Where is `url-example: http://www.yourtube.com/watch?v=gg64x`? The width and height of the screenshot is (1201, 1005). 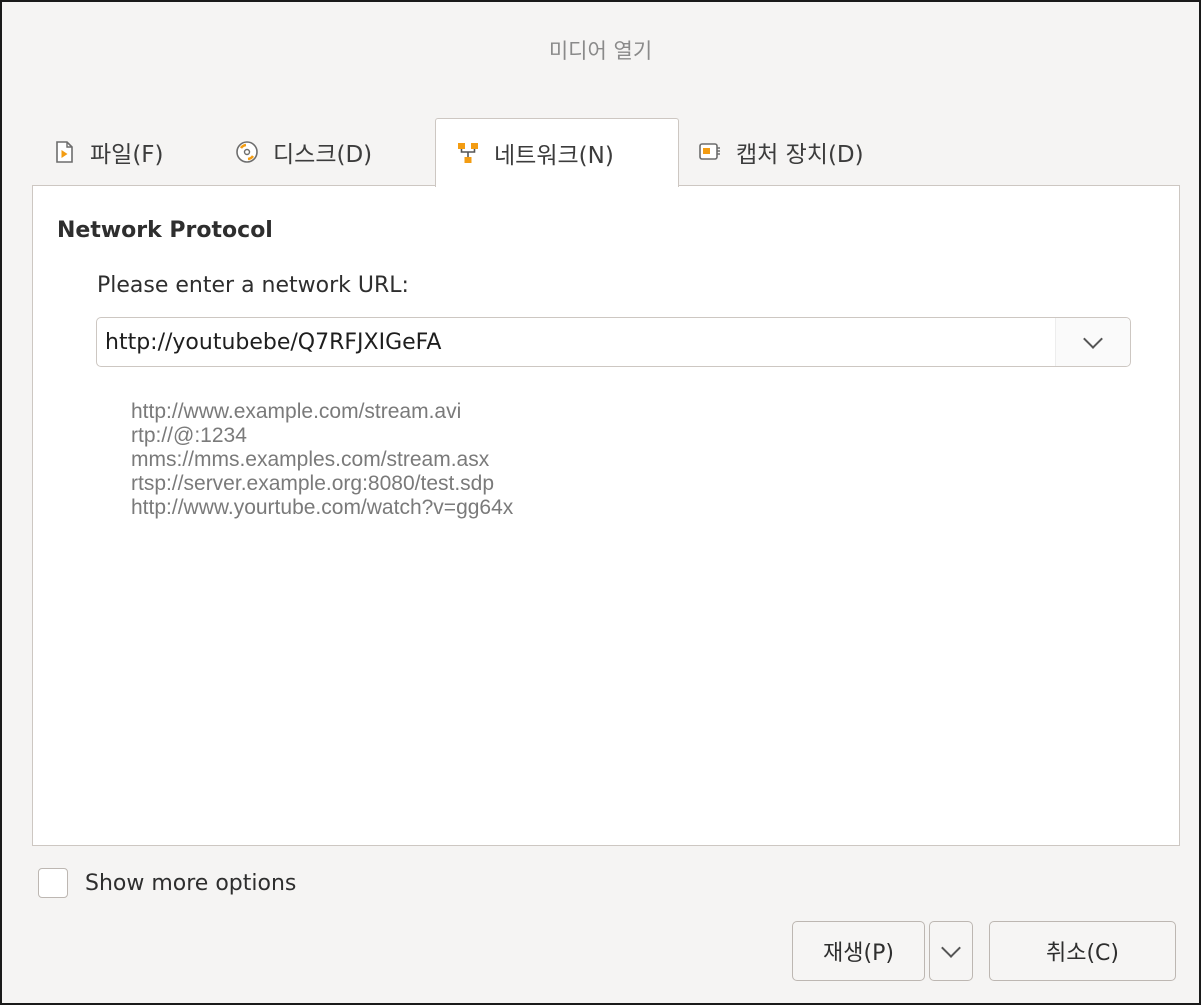 url-example: http://www.yourtube.com/watch?v=gg64x is located at coordinates (322, 507).